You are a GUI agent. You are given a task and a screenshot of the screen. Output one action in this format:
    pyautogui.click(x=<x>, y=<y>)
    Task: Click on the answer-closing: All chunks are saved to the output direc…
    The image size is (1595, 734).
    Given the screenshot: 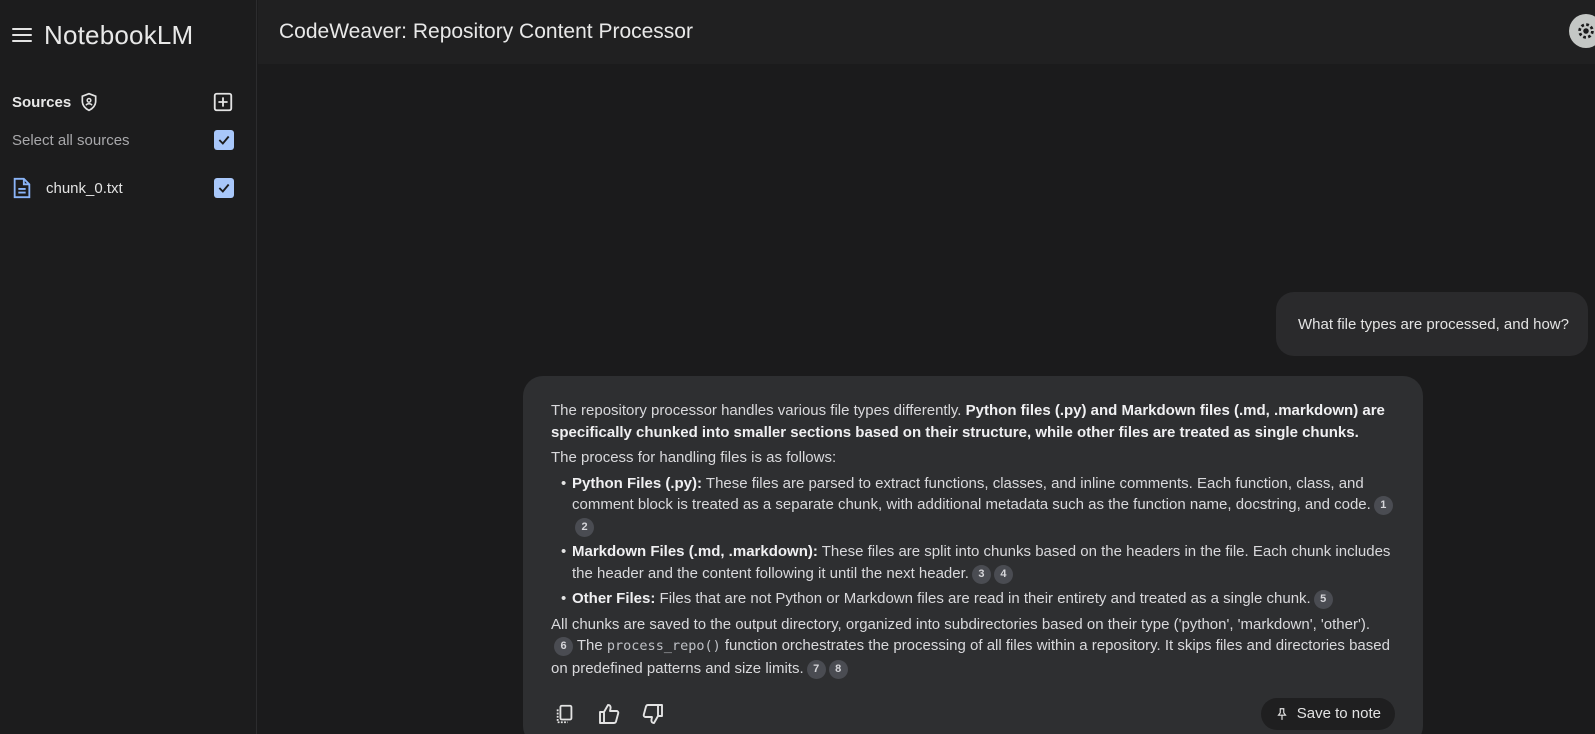 What is the action you would take?
    pyautogui.click(x=973, y=647)
    